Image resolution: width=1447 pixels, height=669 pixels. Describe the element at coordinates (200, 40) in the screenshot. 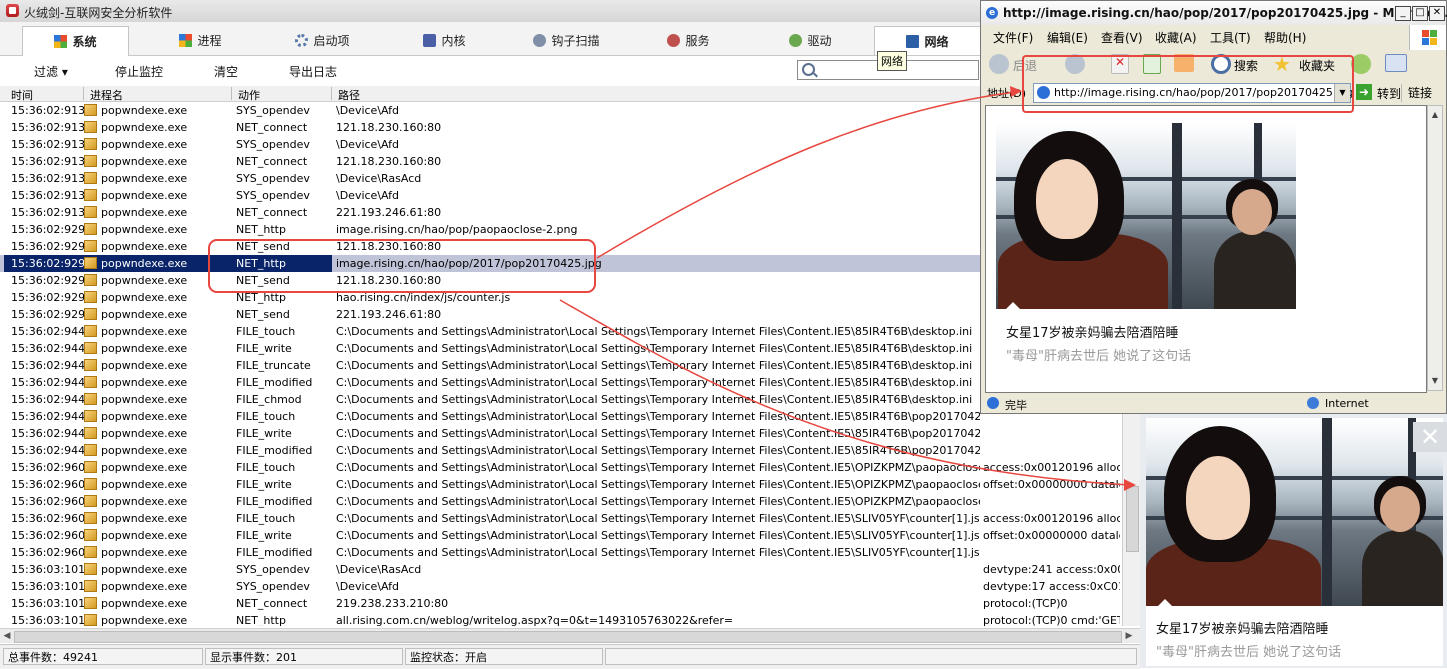

I see `tab-process: 进程` at that location.